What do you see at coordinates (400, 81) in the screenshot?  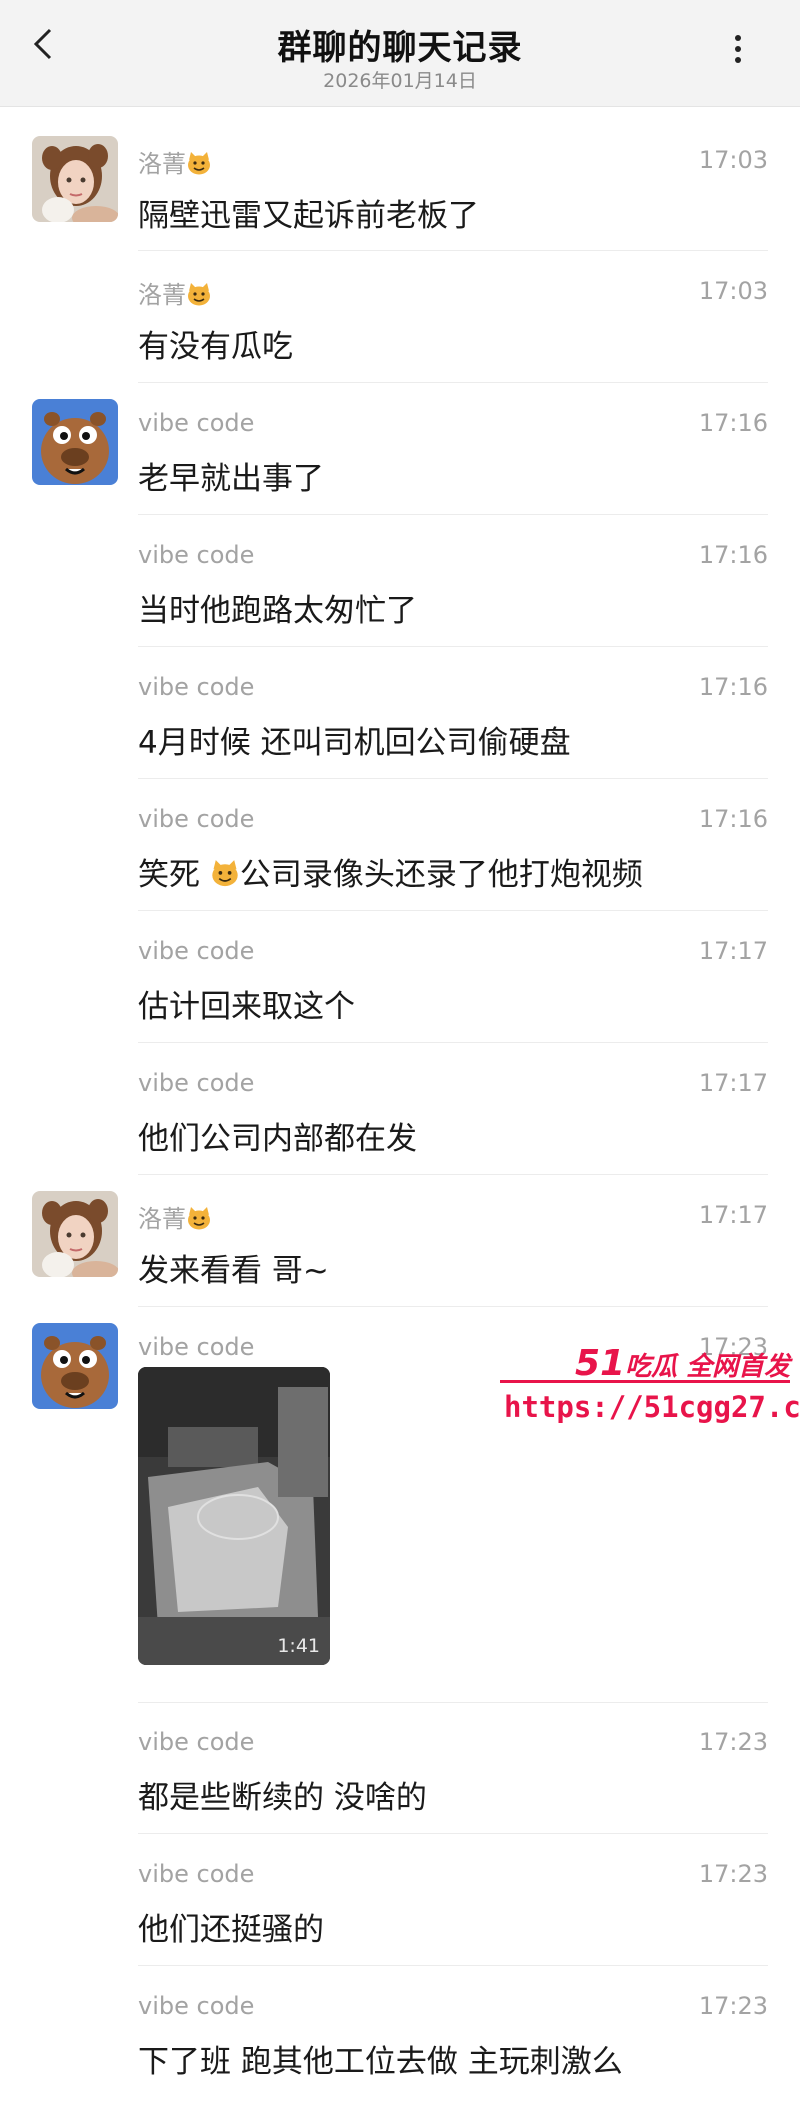 I see `chat-date: 2026年01月14日` at bounding box center [400, 81].